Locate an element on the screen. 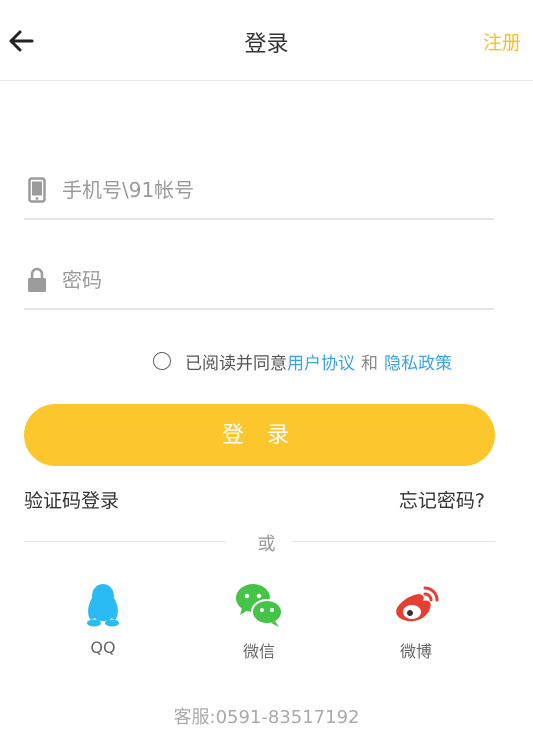 The image size is (533, 753). password-field is located at coordinates (259, 281).